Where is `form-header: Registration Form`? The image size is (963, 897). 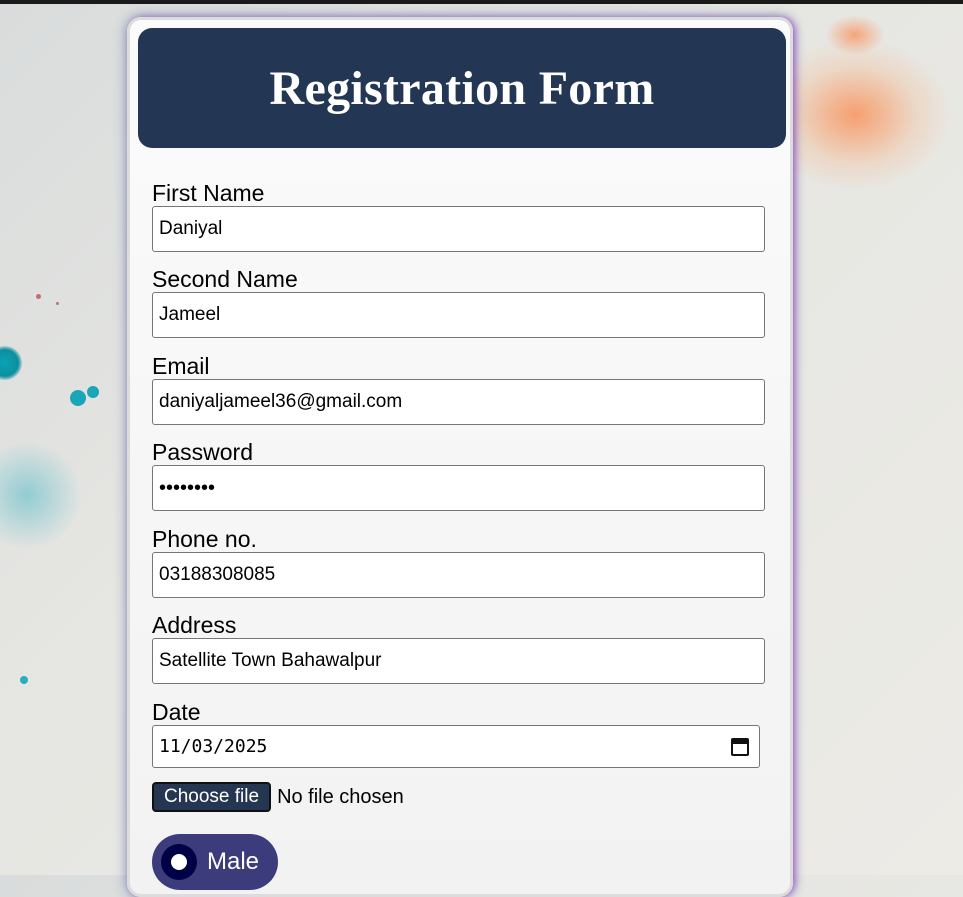
form-header: Registration Form is located at coordinates (462, 88).